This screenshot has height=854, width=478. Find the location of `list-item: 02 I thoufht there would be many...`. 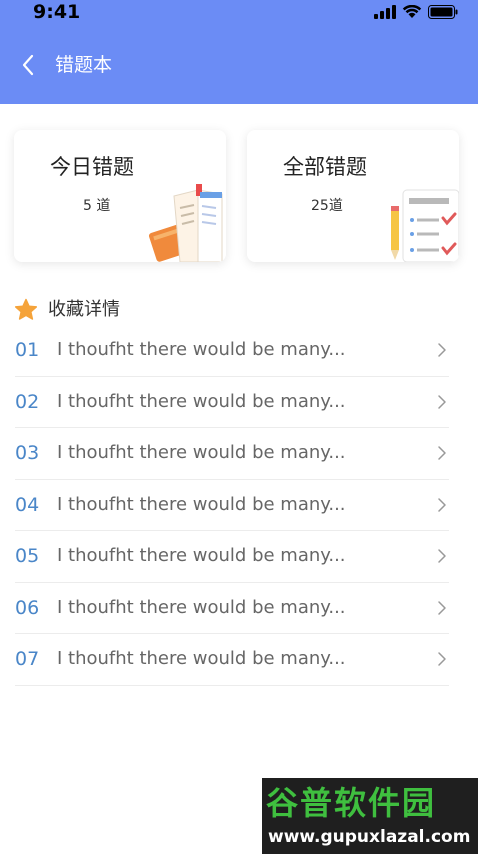

list-item: 02 I thoufht there would be many... is located at coordinates (232, 402).